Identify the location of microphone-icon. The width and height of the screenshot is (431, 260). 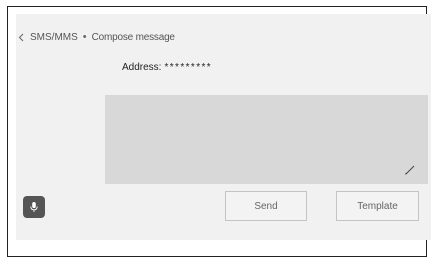
(34, 207).